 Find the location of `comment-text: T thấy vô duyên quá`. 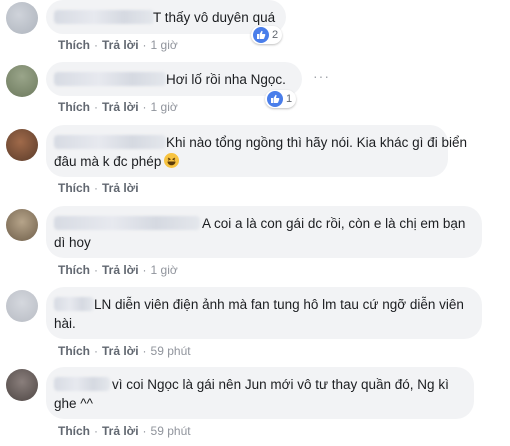

comment-text: T thấy vô duyên quá is located at coordinates (214, 17).